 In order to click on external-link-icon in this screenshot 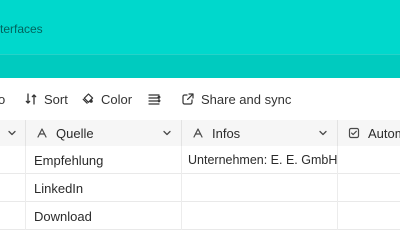, I will do `click(188, 99)`.